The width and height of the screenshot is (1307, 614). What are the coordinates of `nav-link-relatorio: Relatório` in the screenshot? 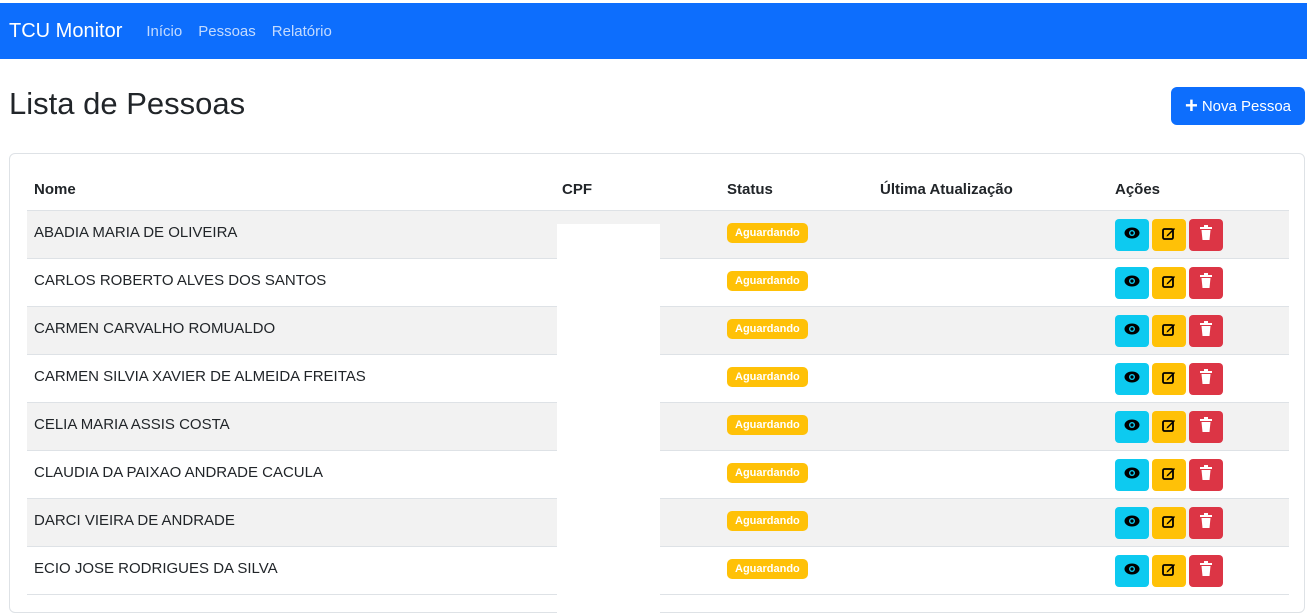 It's located at (302, 31).